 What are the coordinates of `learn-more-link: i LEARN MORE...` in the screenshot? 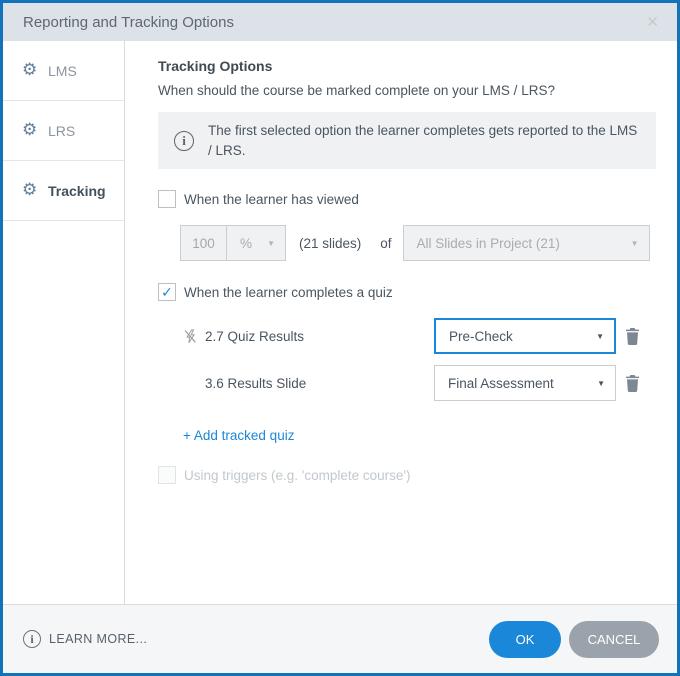 It's located at (252, 639).